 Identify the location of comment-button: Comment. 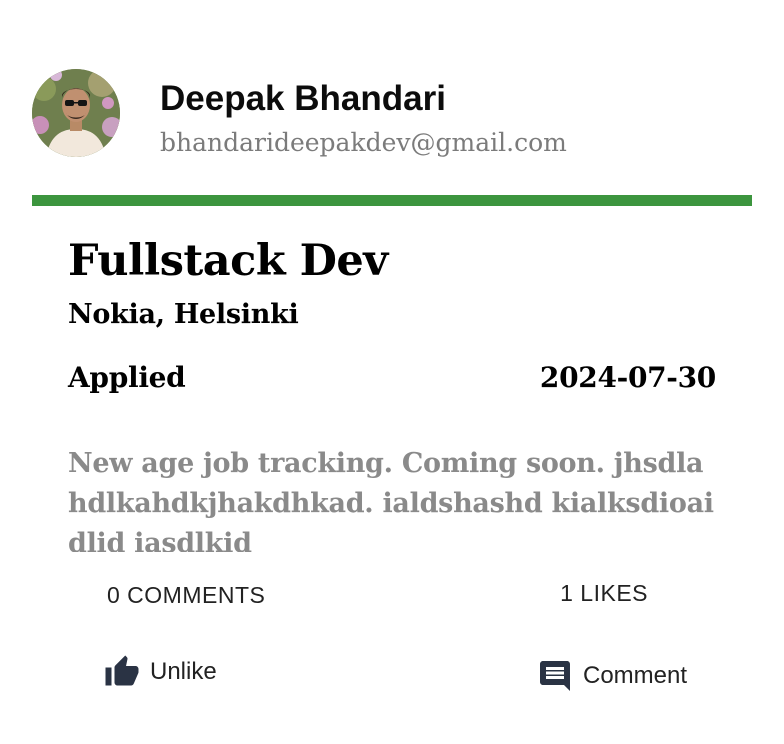
(612, 676).